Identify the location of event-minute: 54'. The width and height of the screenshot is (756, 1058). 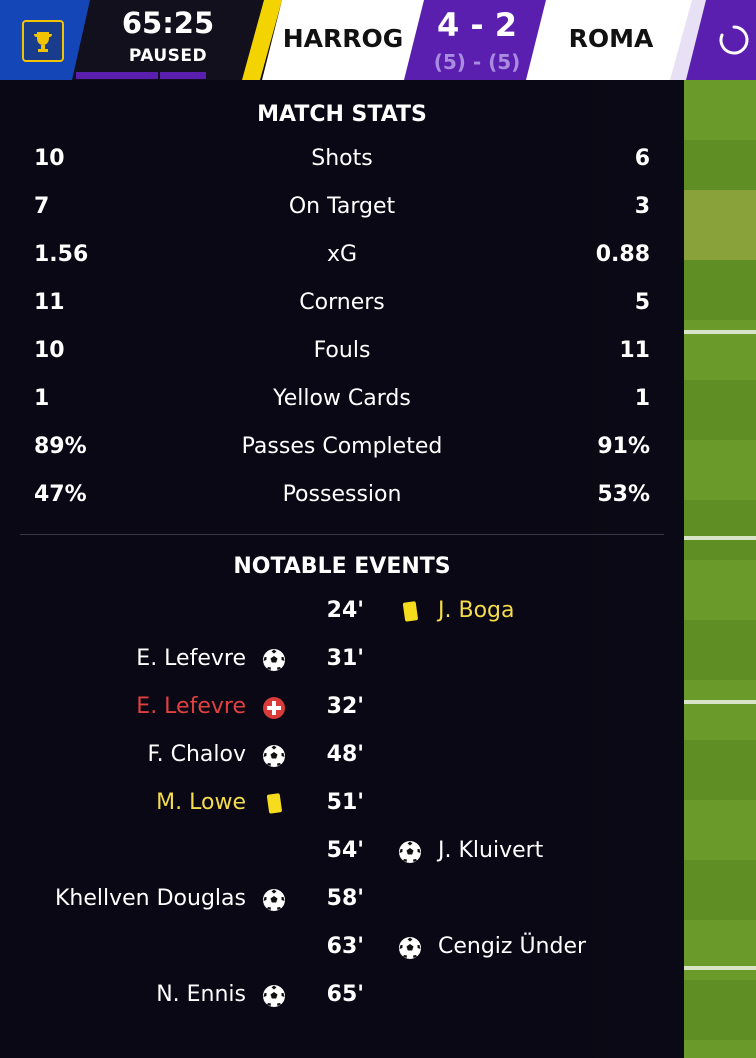
(345, 850).